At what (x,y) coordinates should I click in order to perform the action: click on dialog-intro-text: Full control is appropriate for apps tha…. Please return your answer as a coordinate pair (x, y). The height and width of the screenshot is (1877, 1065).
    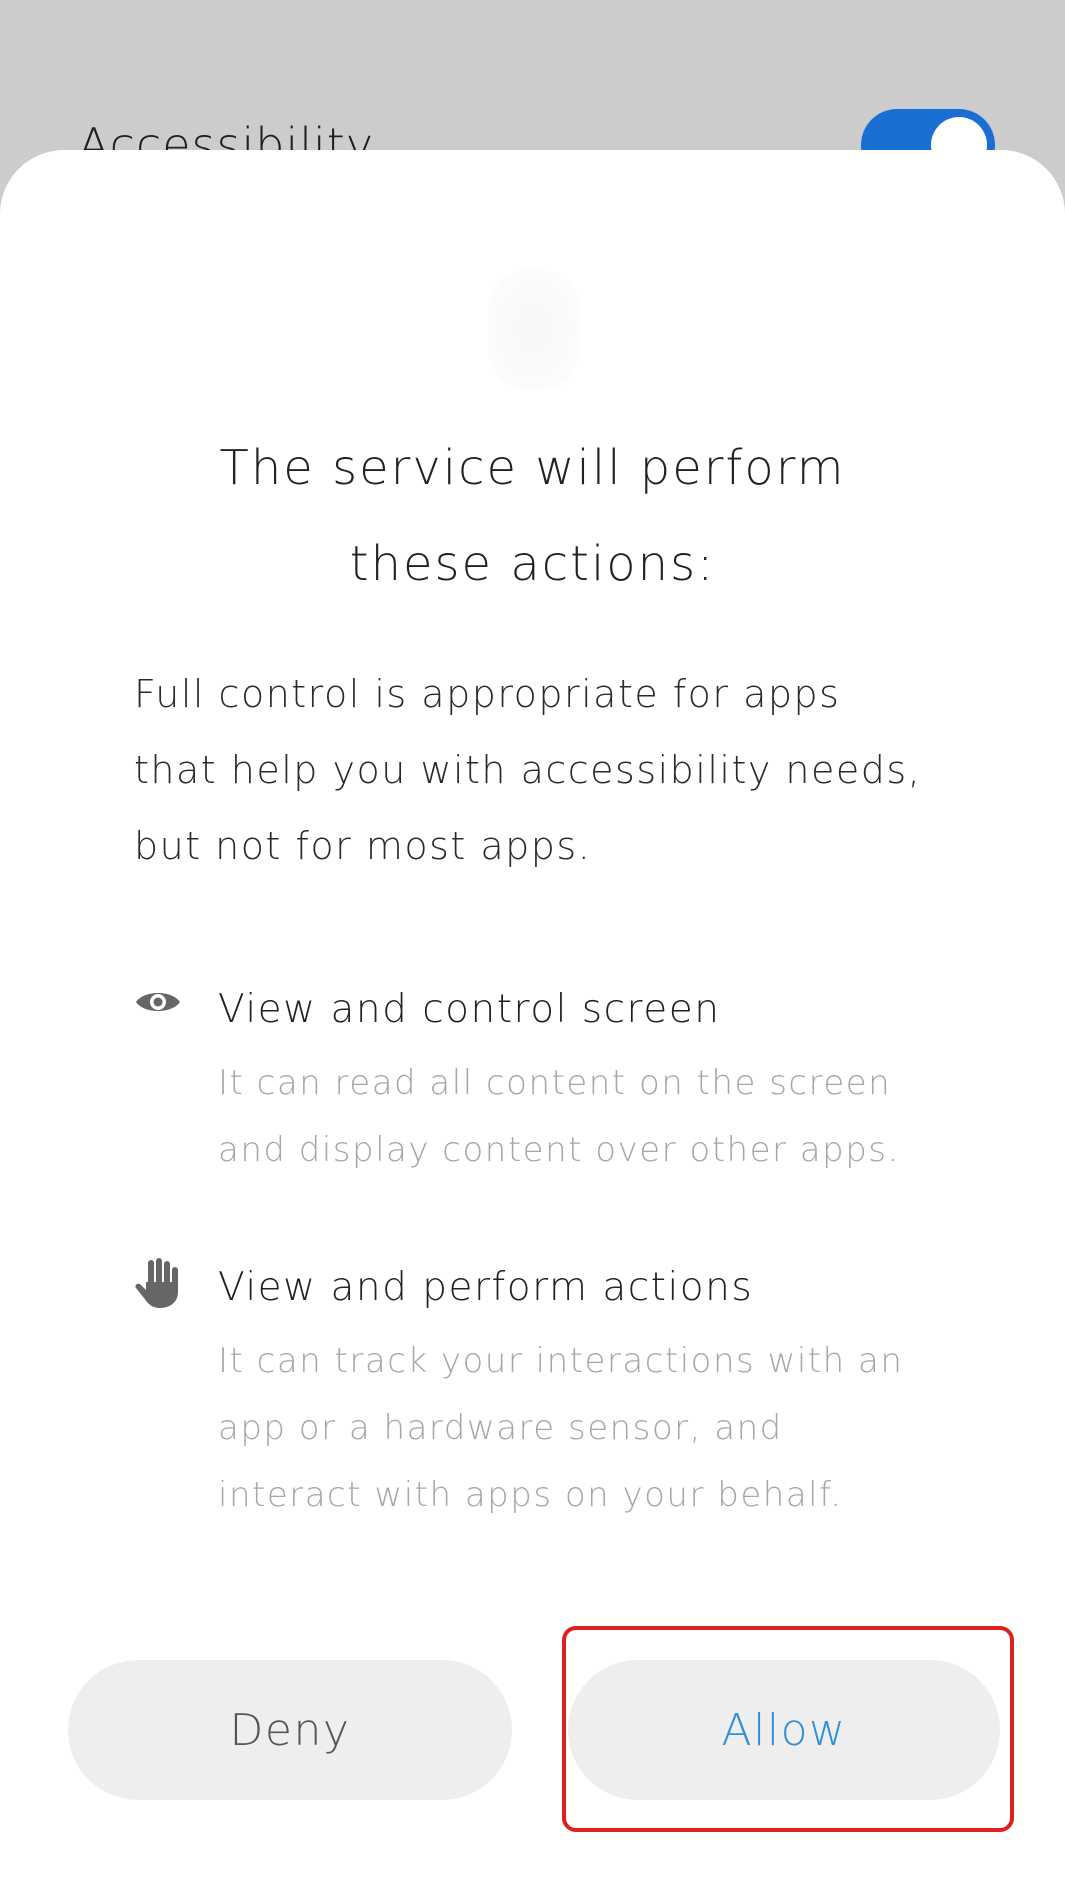
    Looking at the image, I should click on (528, 770).